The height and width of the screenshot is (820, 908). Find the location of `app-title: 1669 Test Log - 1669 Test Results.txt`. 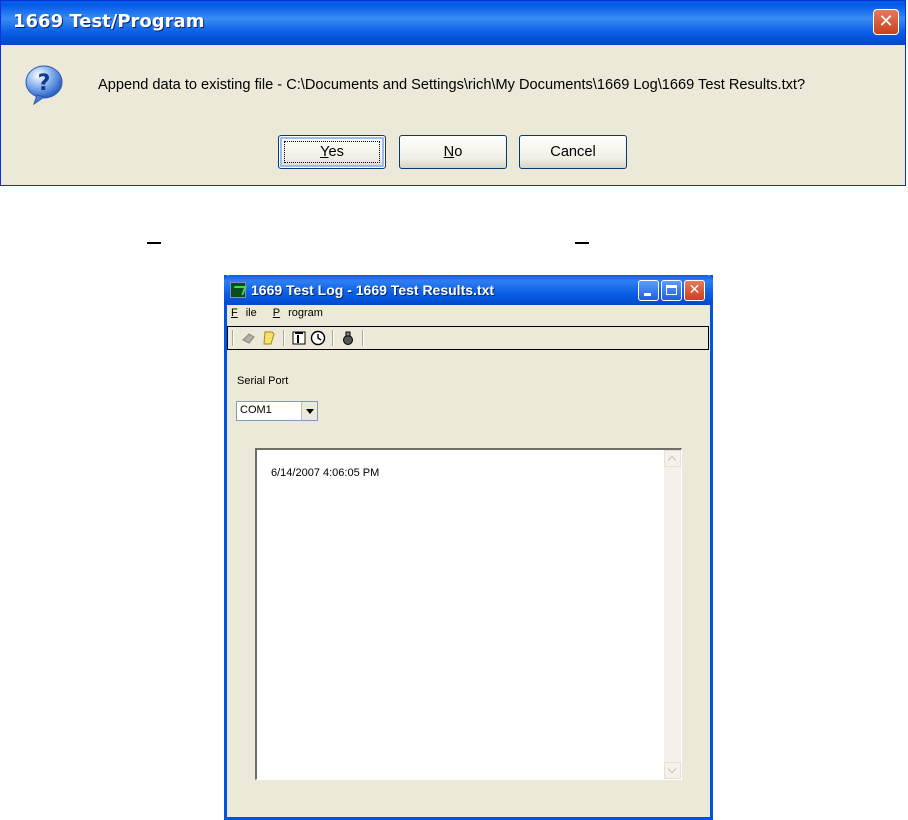

app-title: 1669 Test Log - 1669 Test Results.txt is located at coordinates (373, 290).